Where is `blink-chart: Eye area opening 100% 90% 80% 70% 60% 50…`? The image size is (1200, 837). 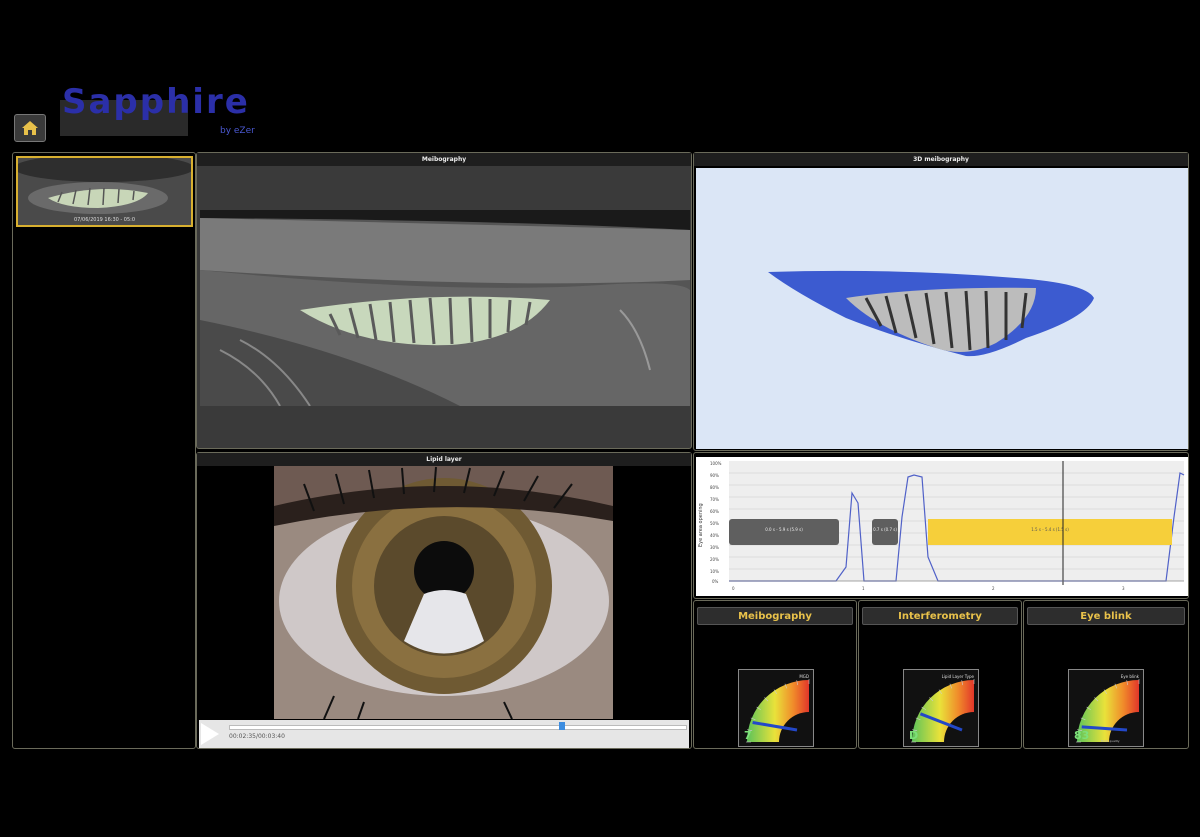 blink-chart: Eye area opening 100% 90% 80% 70% 60% 50… is located at coordinates (942, 526).